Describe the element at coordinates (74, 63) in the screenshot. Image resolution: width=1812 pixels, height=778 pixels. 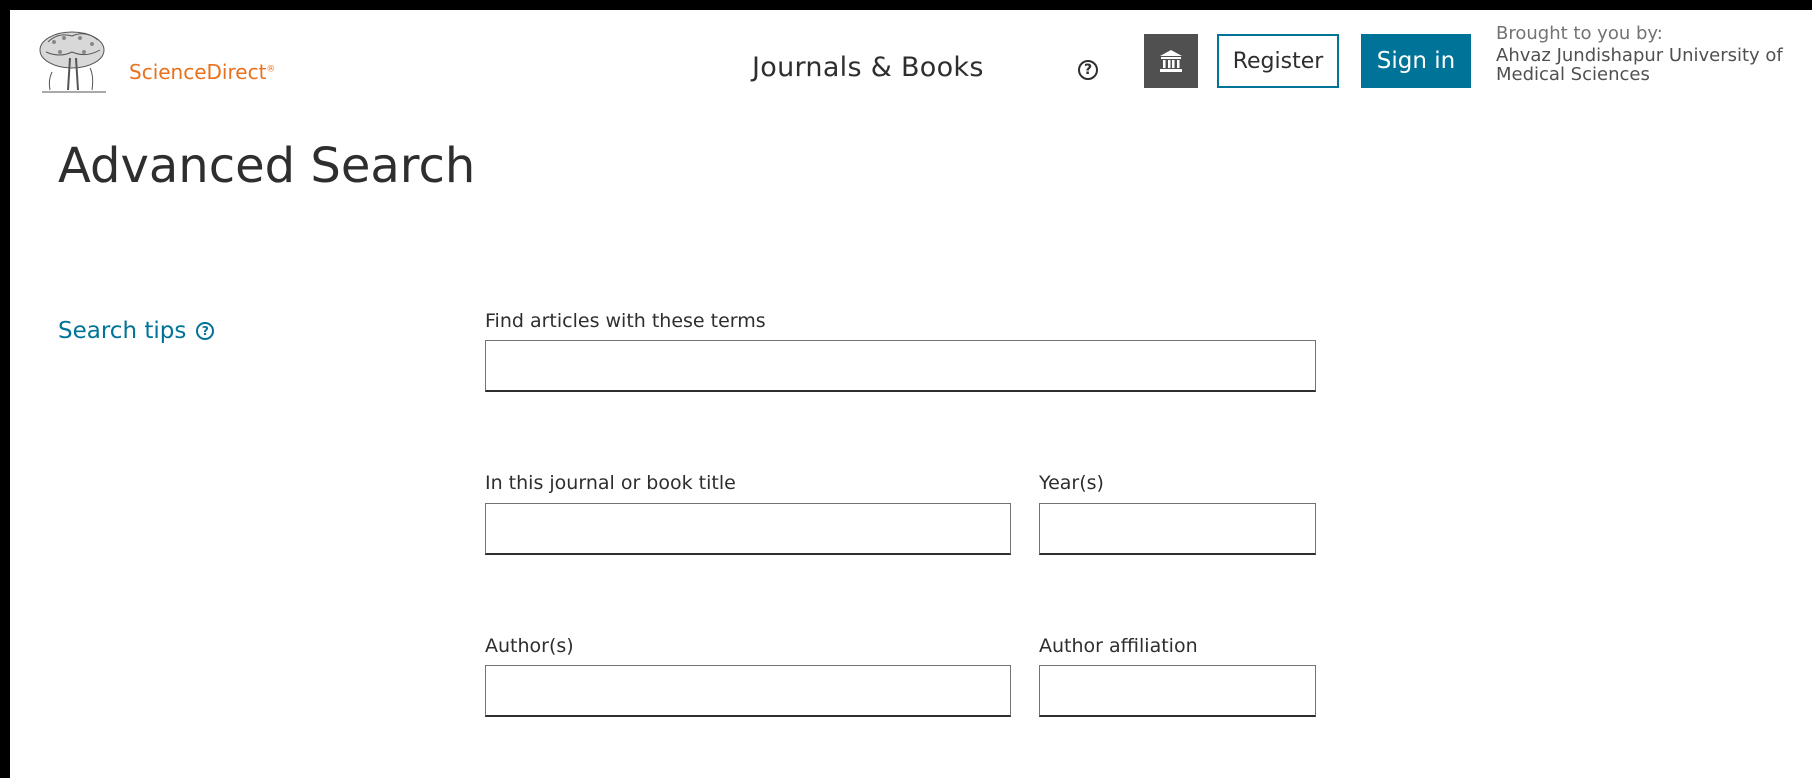
I see `elsevier-tree-logo` at that location.